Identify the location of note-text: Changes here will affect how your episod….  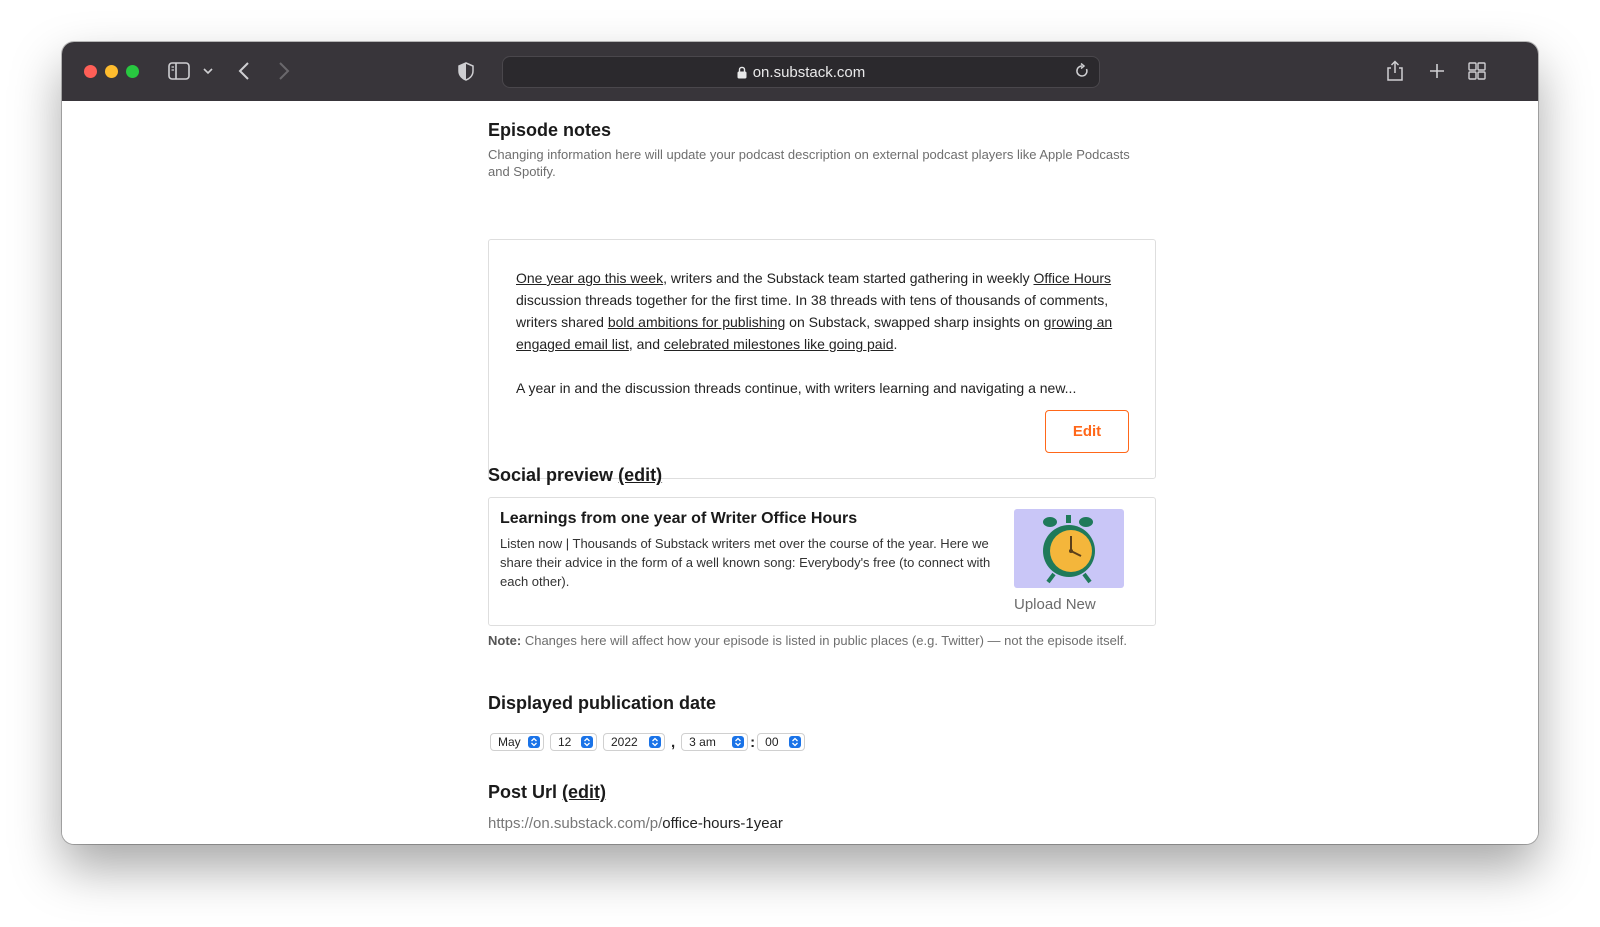
(824, 640).